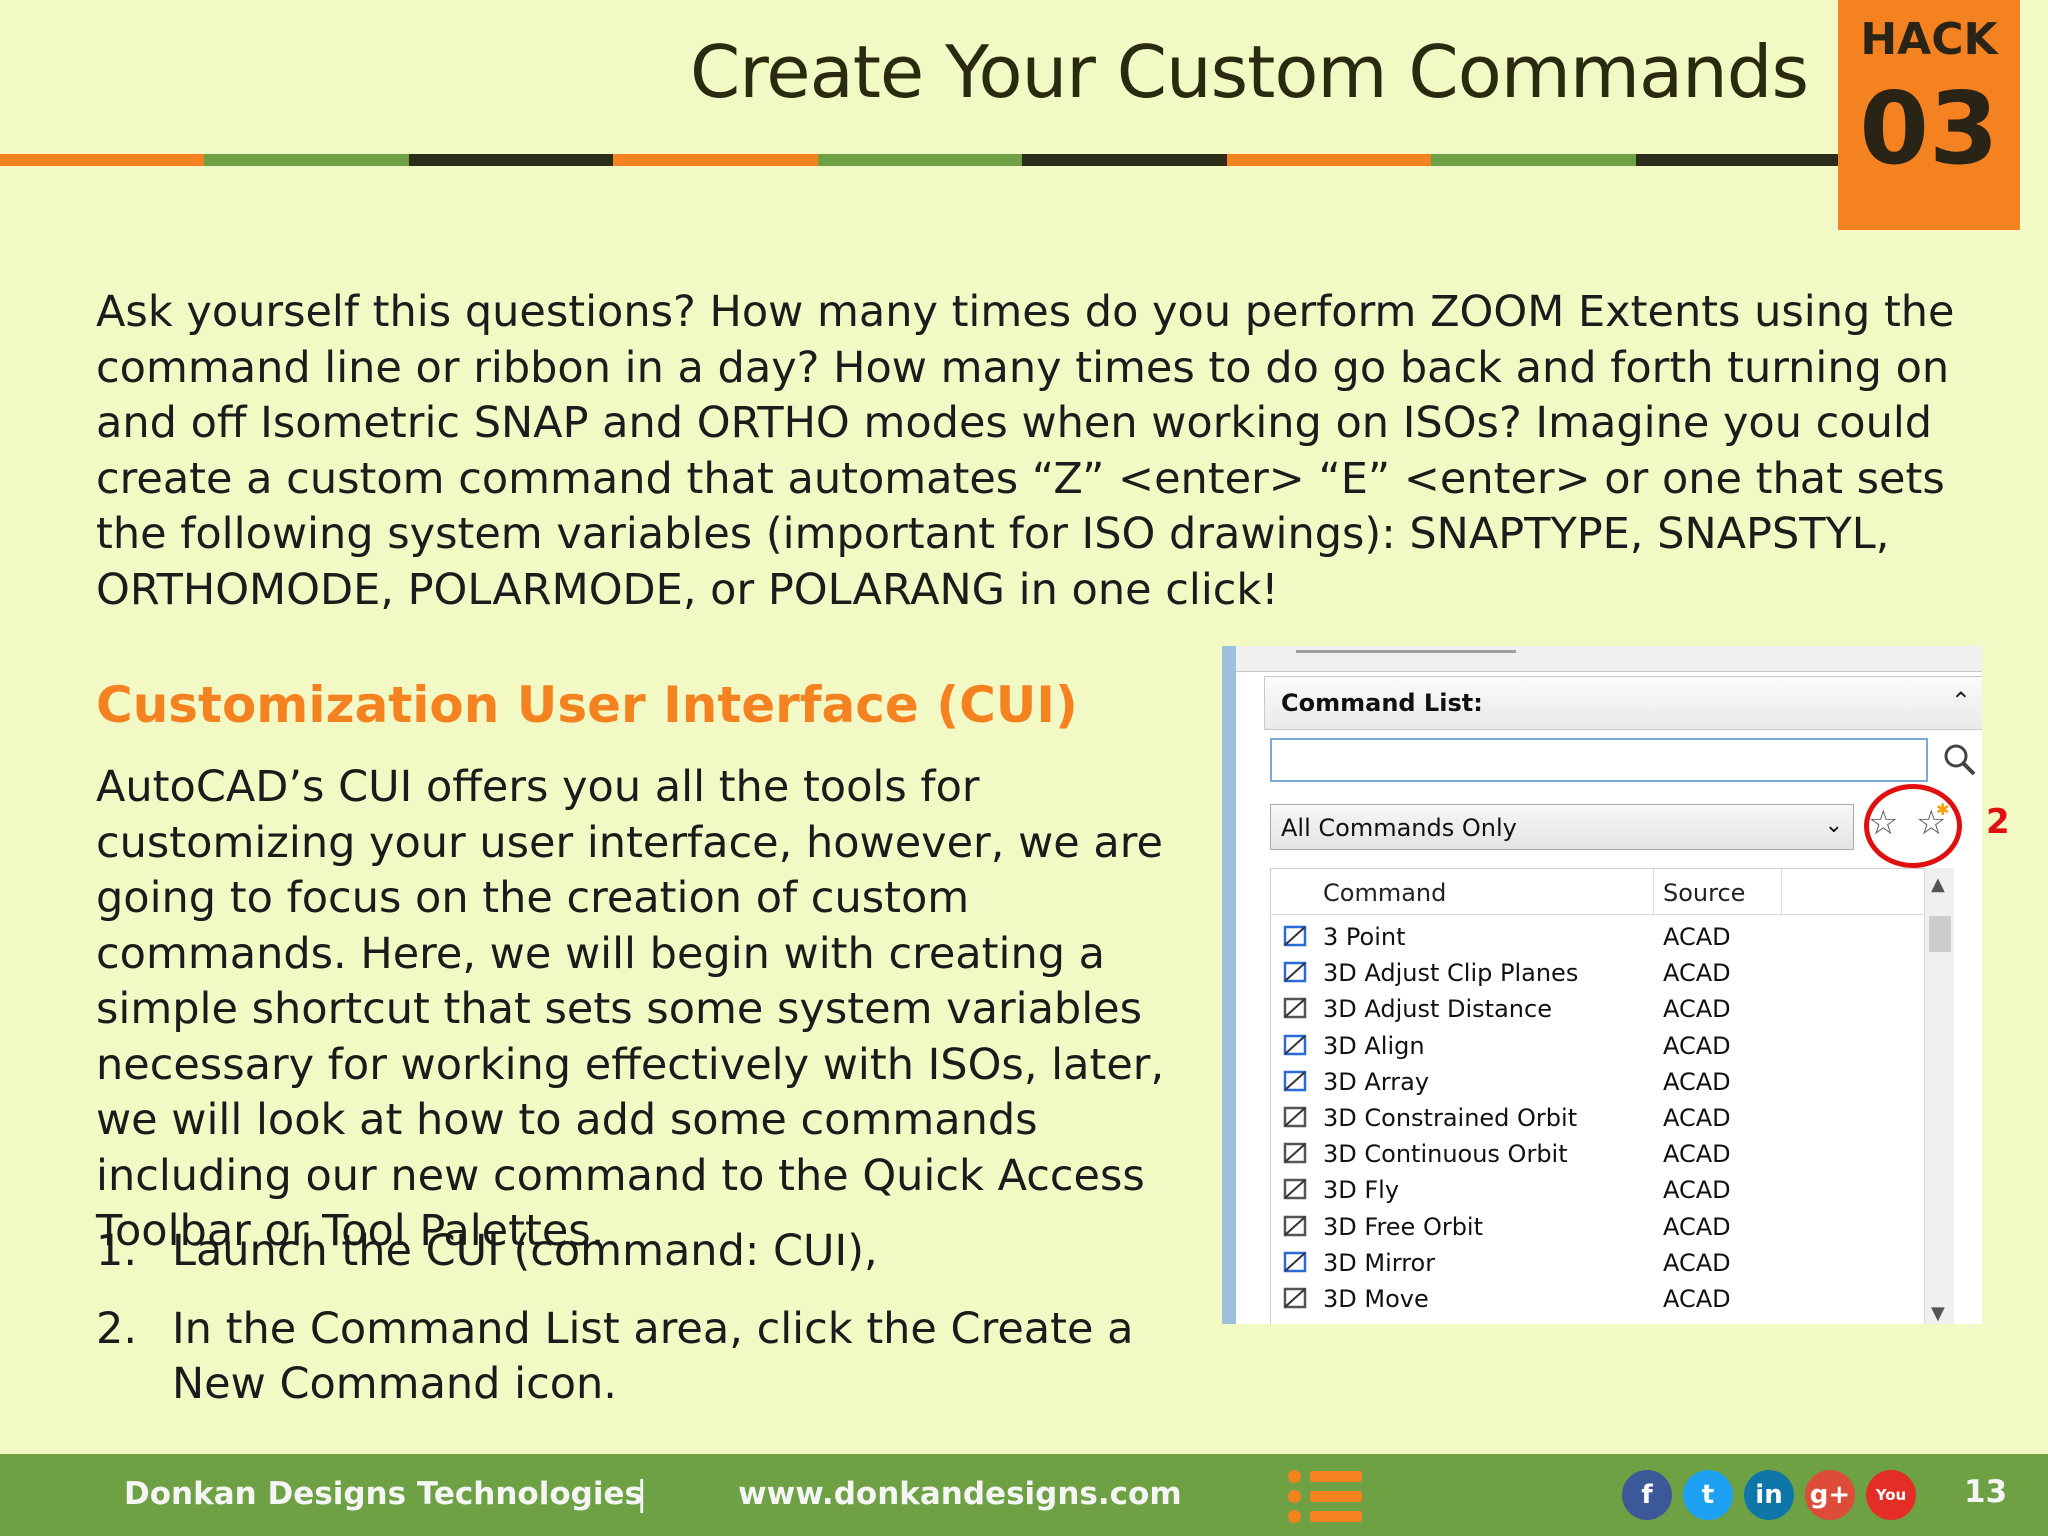 The image size is (2048, 1536). I want to click on command-name: 3D Free Orbit, so click(1403, 1226).